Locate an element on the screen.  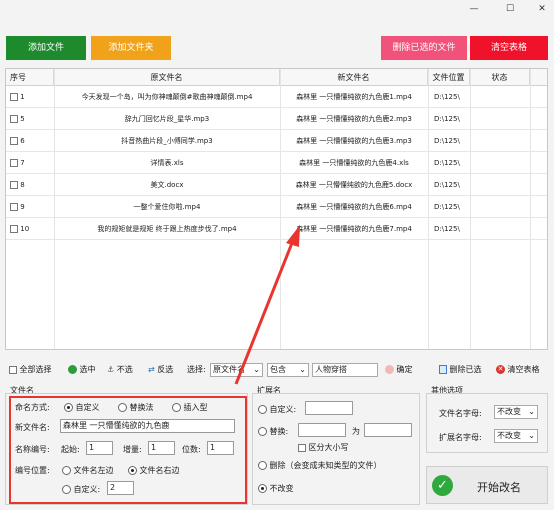
annotation-arrow is located at coordinates (267, 305).